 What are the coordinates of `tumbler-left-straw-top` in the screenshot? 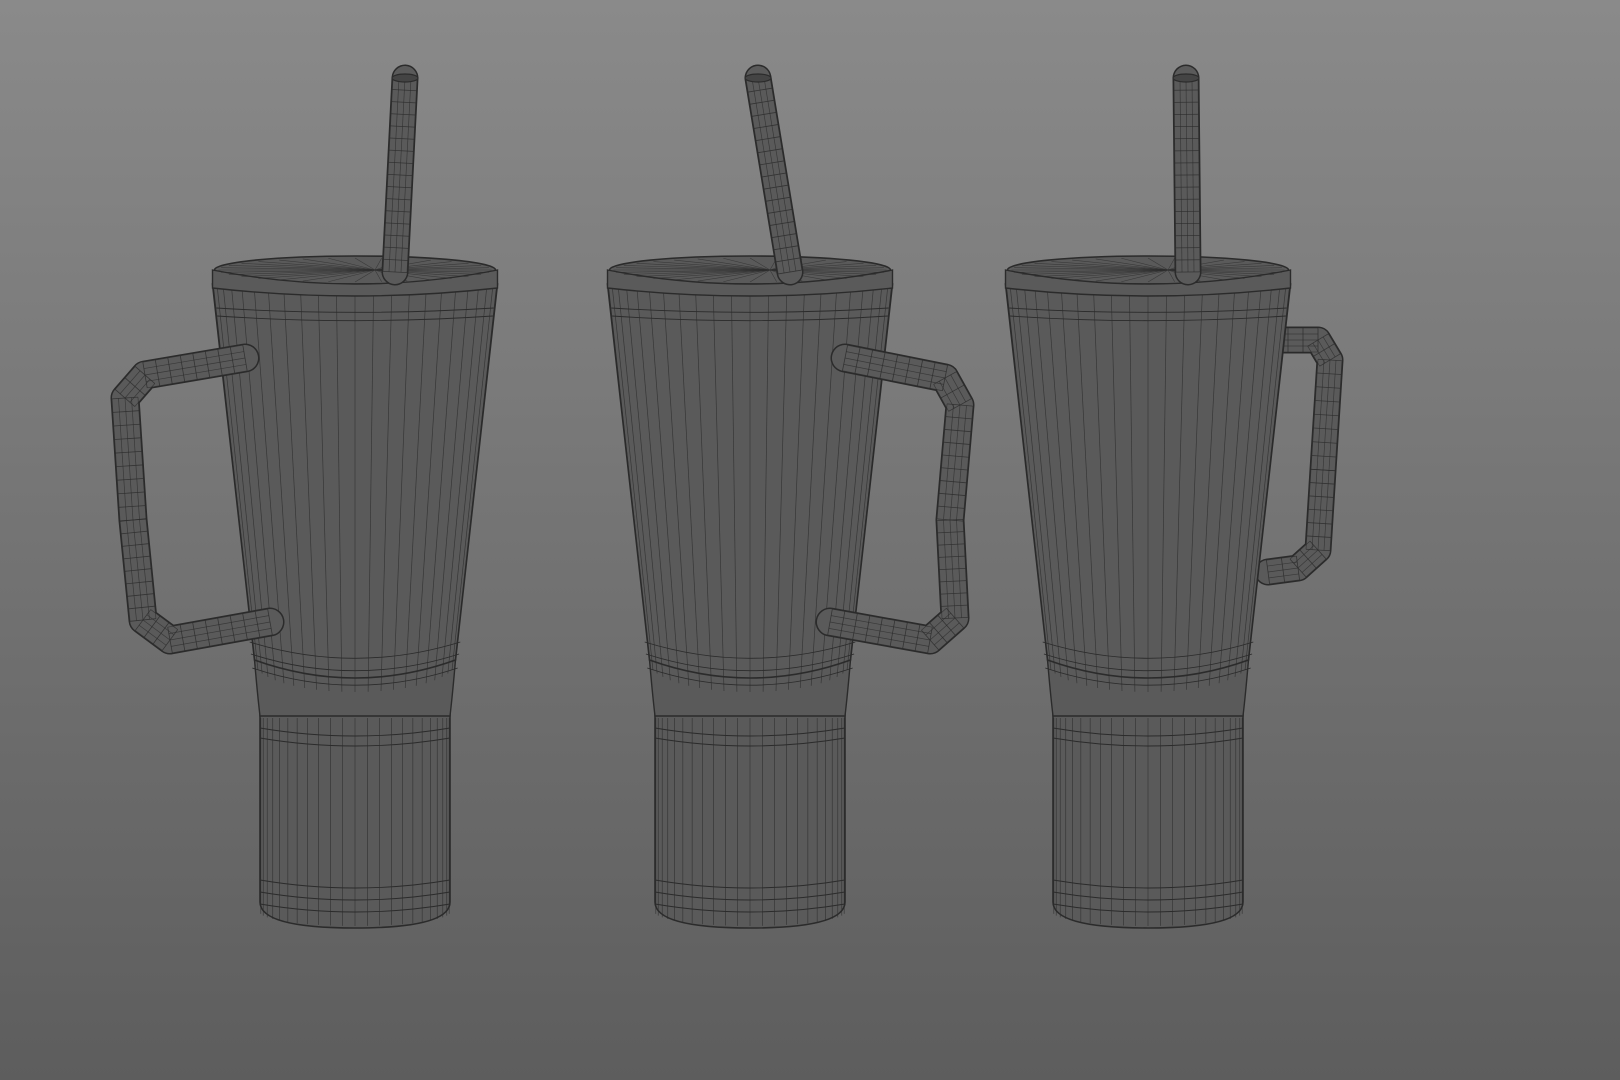 It's located at (405, 78).